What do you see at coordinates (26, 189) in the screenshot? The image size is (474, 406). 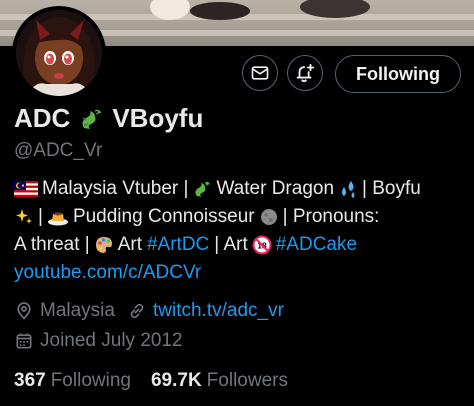 I see `malaysia-flag-emoji` at bounding box center [26, 189].